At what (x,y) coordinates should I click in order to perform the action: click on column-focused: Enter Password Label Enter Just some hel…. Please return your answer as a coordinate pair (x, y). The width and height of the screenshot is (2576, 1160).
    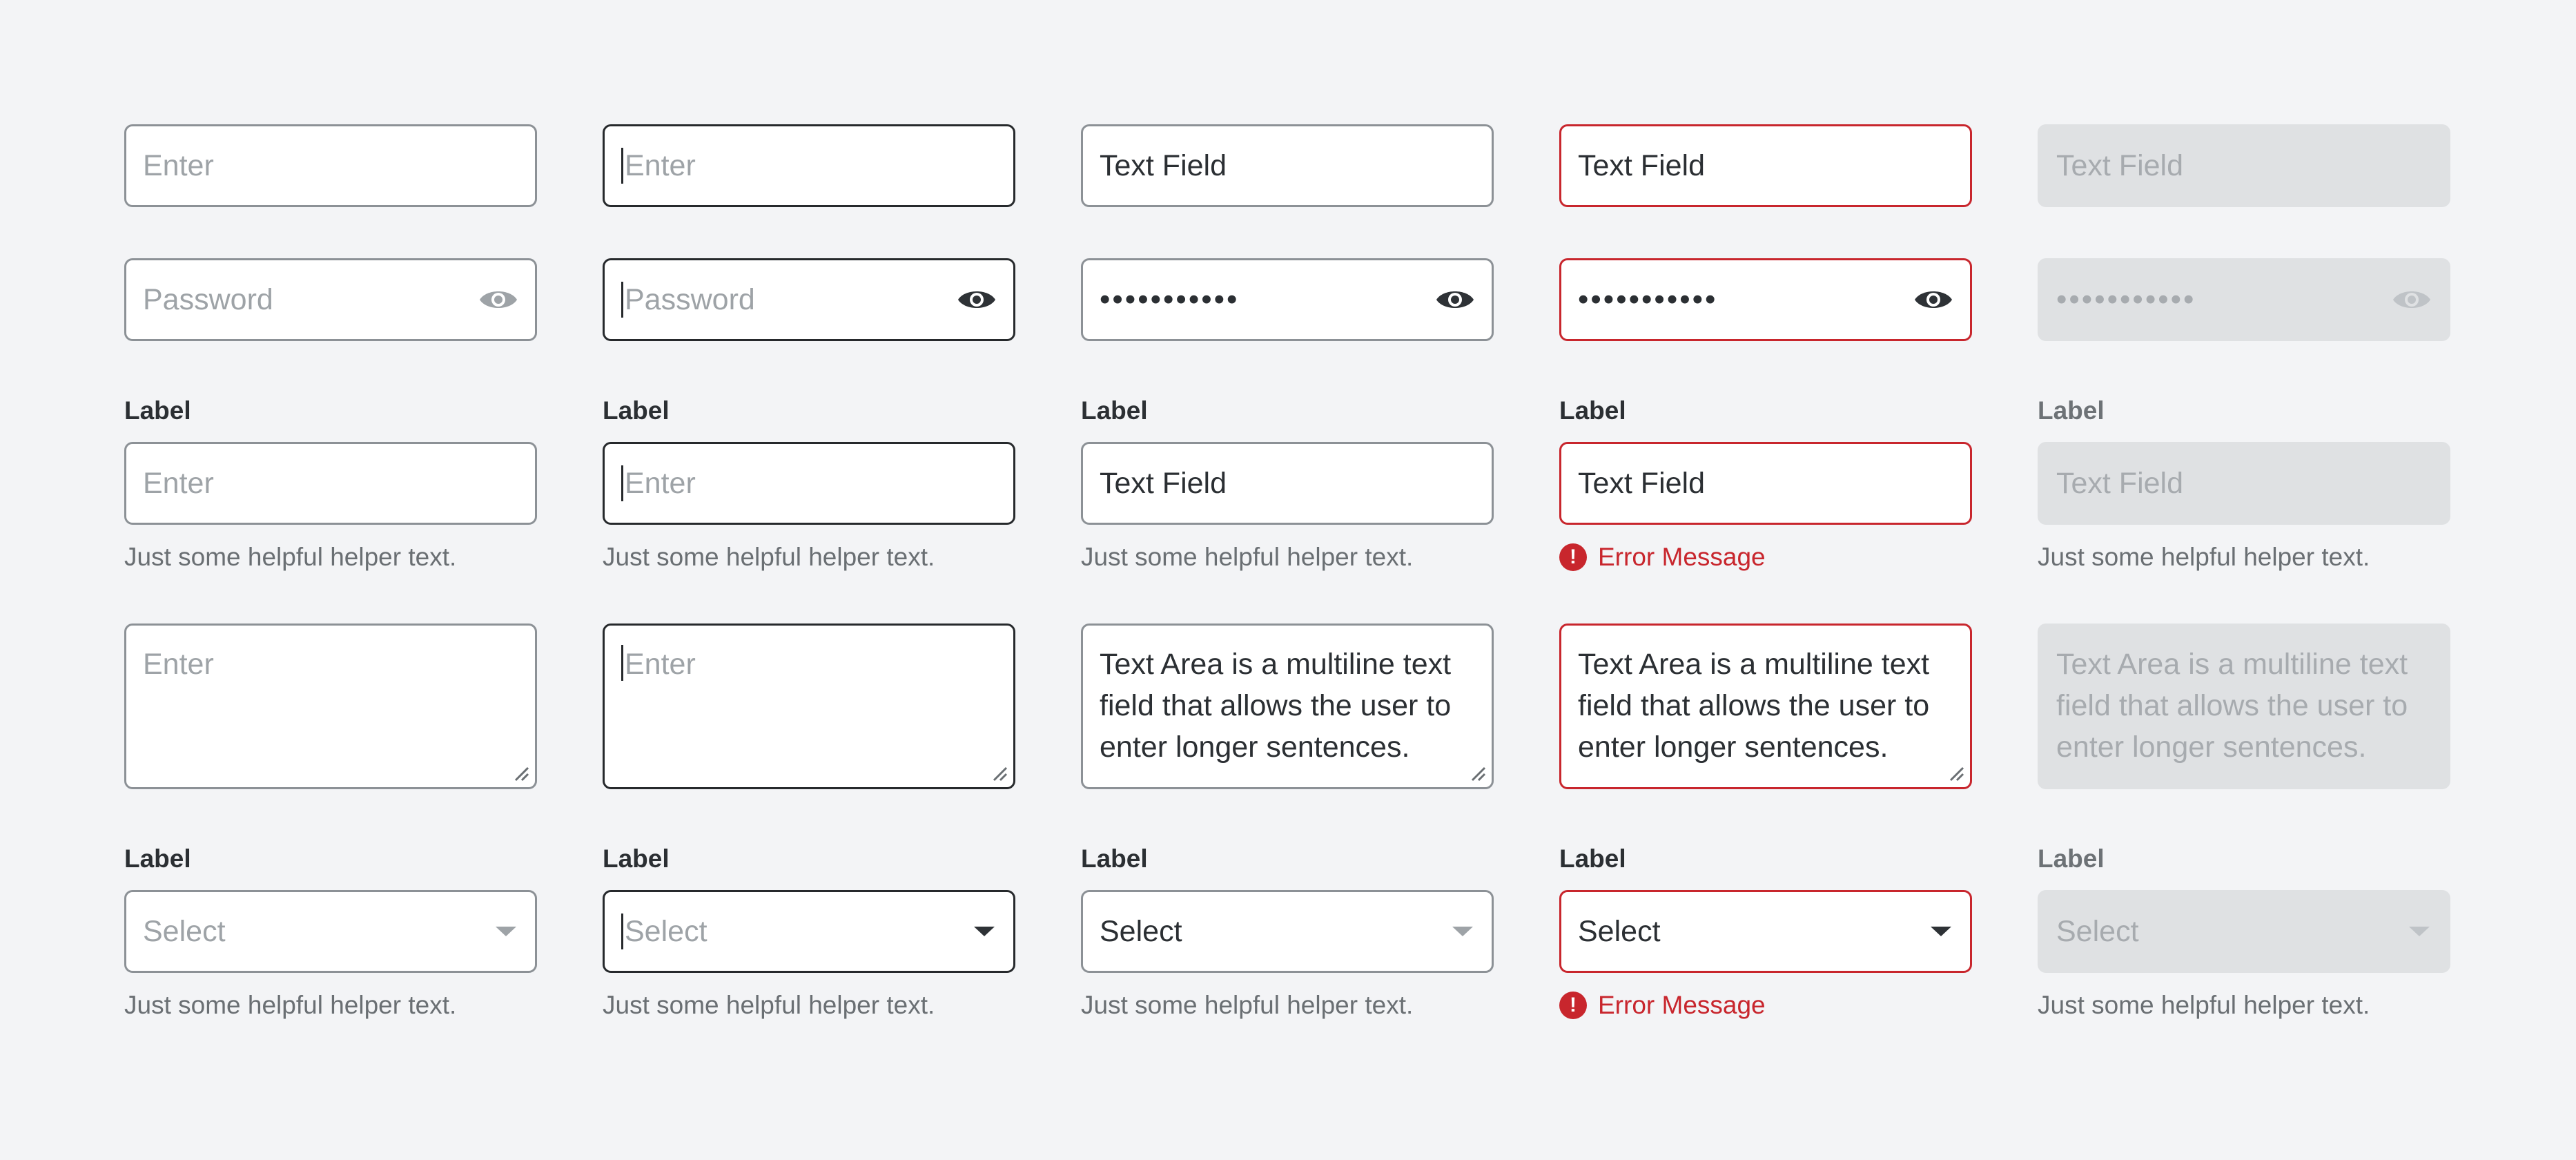
    Looking at the image, I should click on (809, 572).